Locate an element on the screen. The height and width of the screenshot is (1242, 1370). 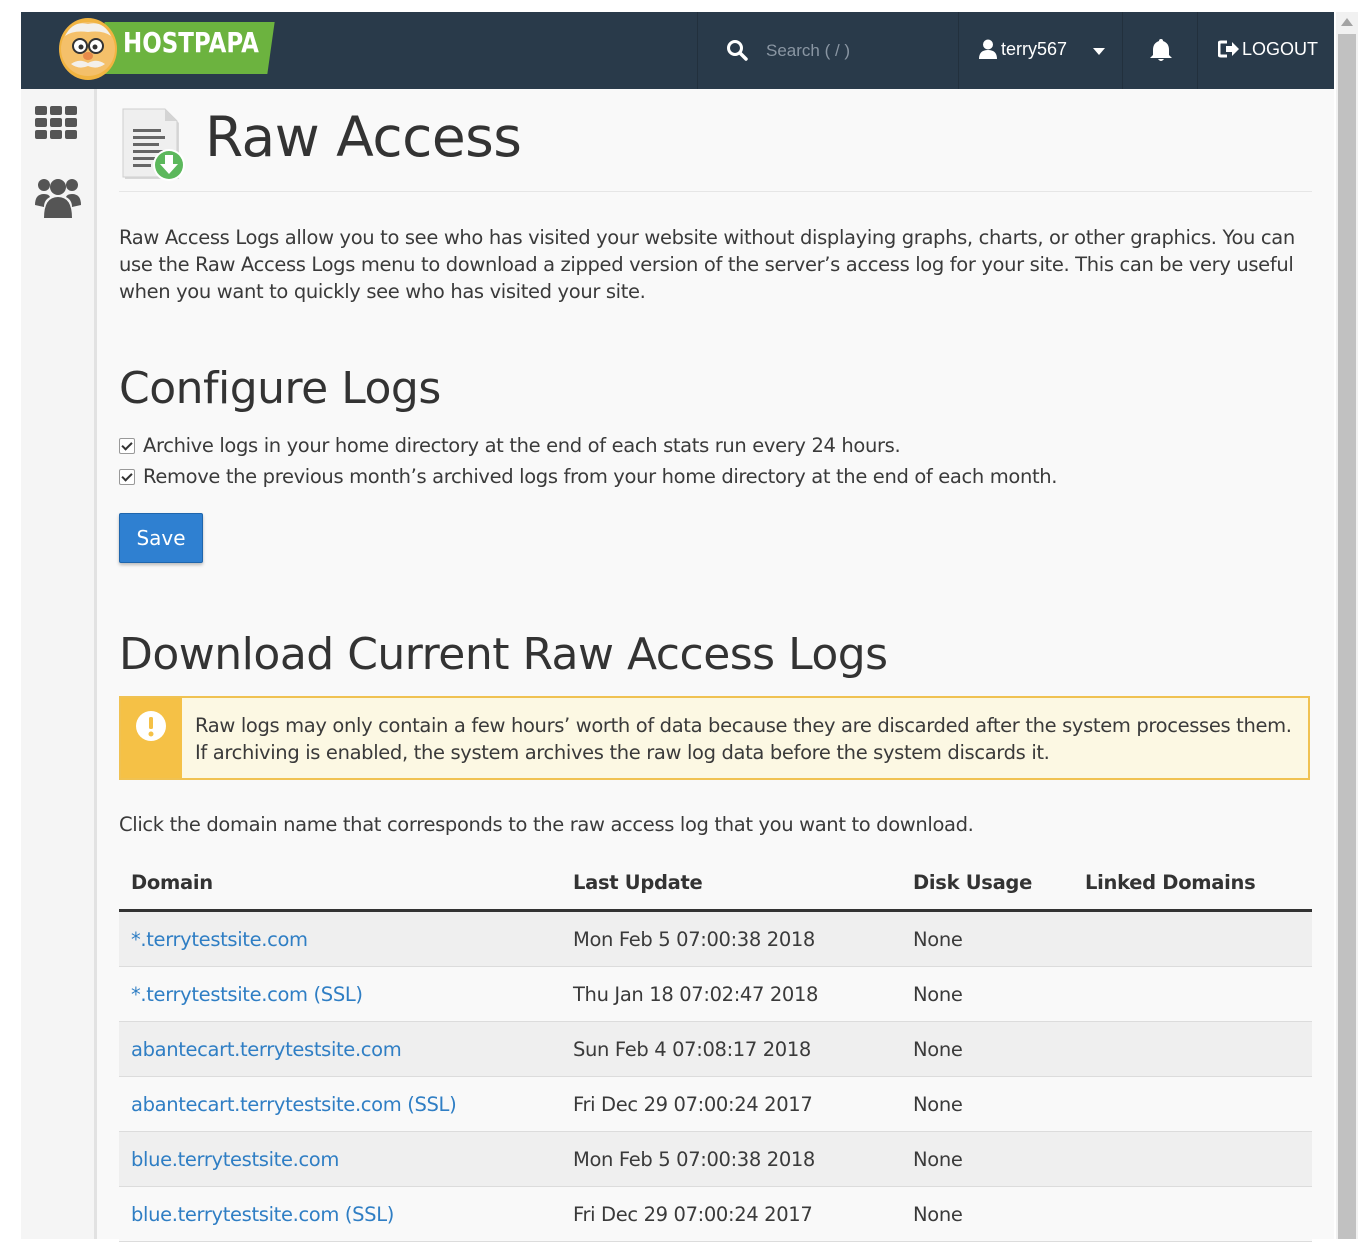
domain-link: blue.terrytestsite.com is located at coordinates (235, 1159).